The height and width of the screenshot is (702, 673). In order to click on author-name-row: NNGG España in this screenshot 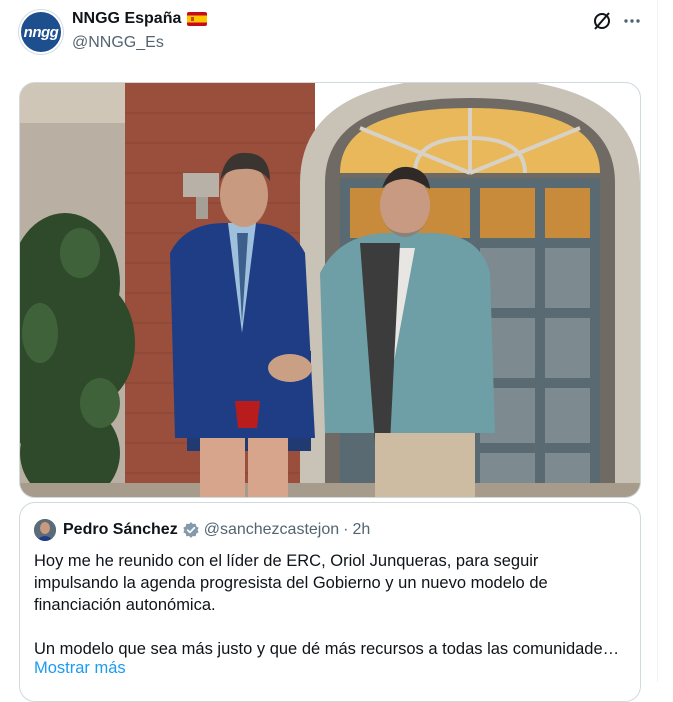, I will do `click(140, 19)`.